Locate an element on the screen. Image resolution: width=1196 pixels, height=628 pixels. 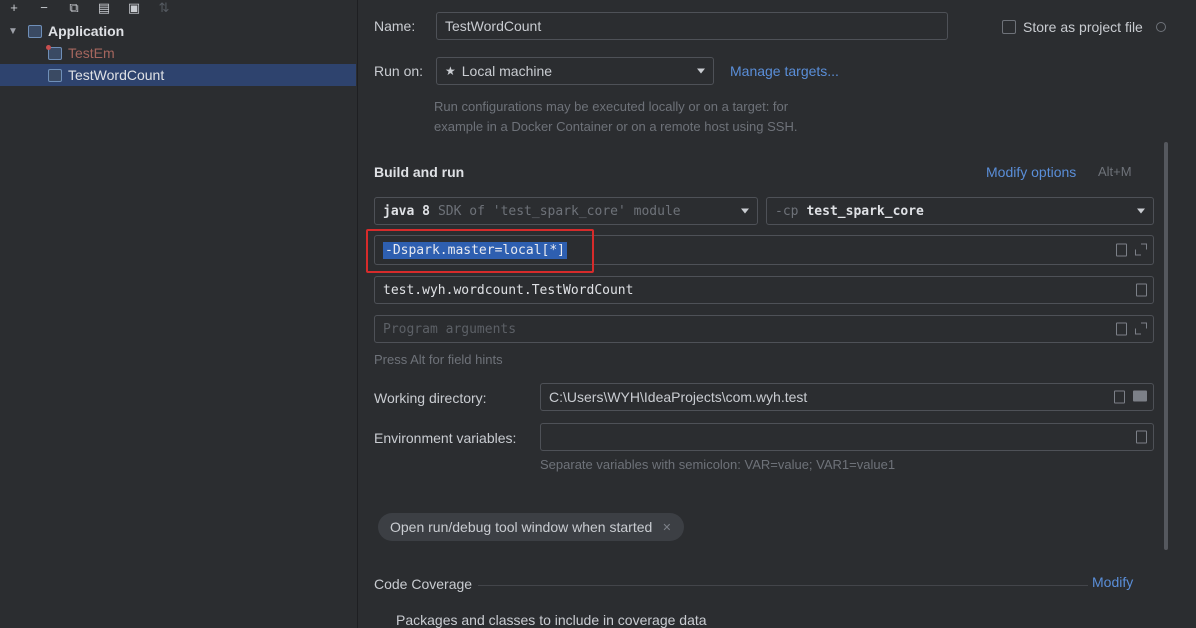
home-icon: ★ is located at coordinates (450, 71).